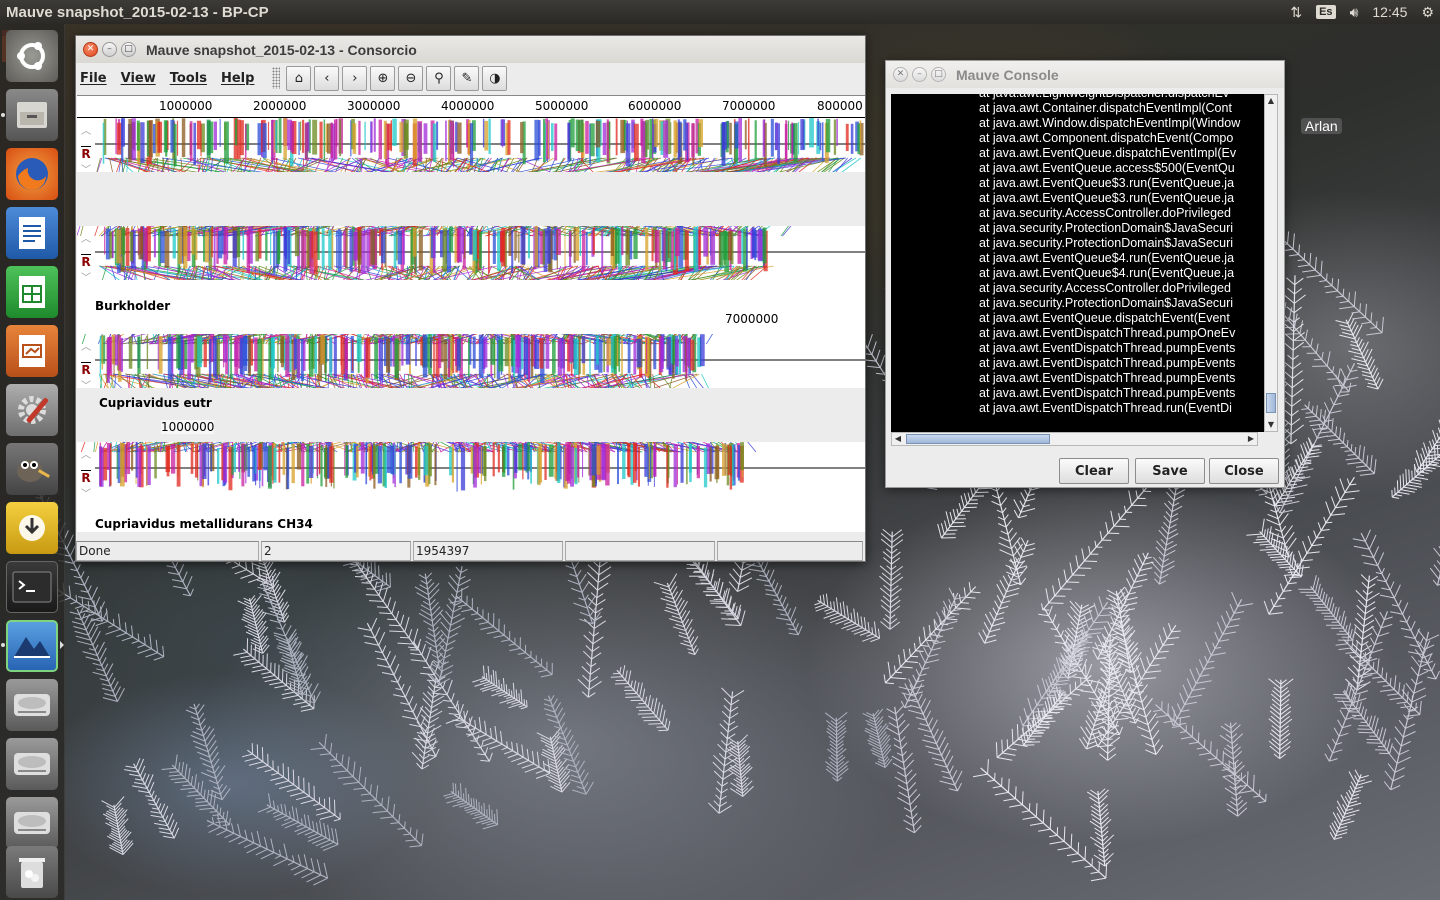  I want to click on status-genome: 2, so click(336, 551).